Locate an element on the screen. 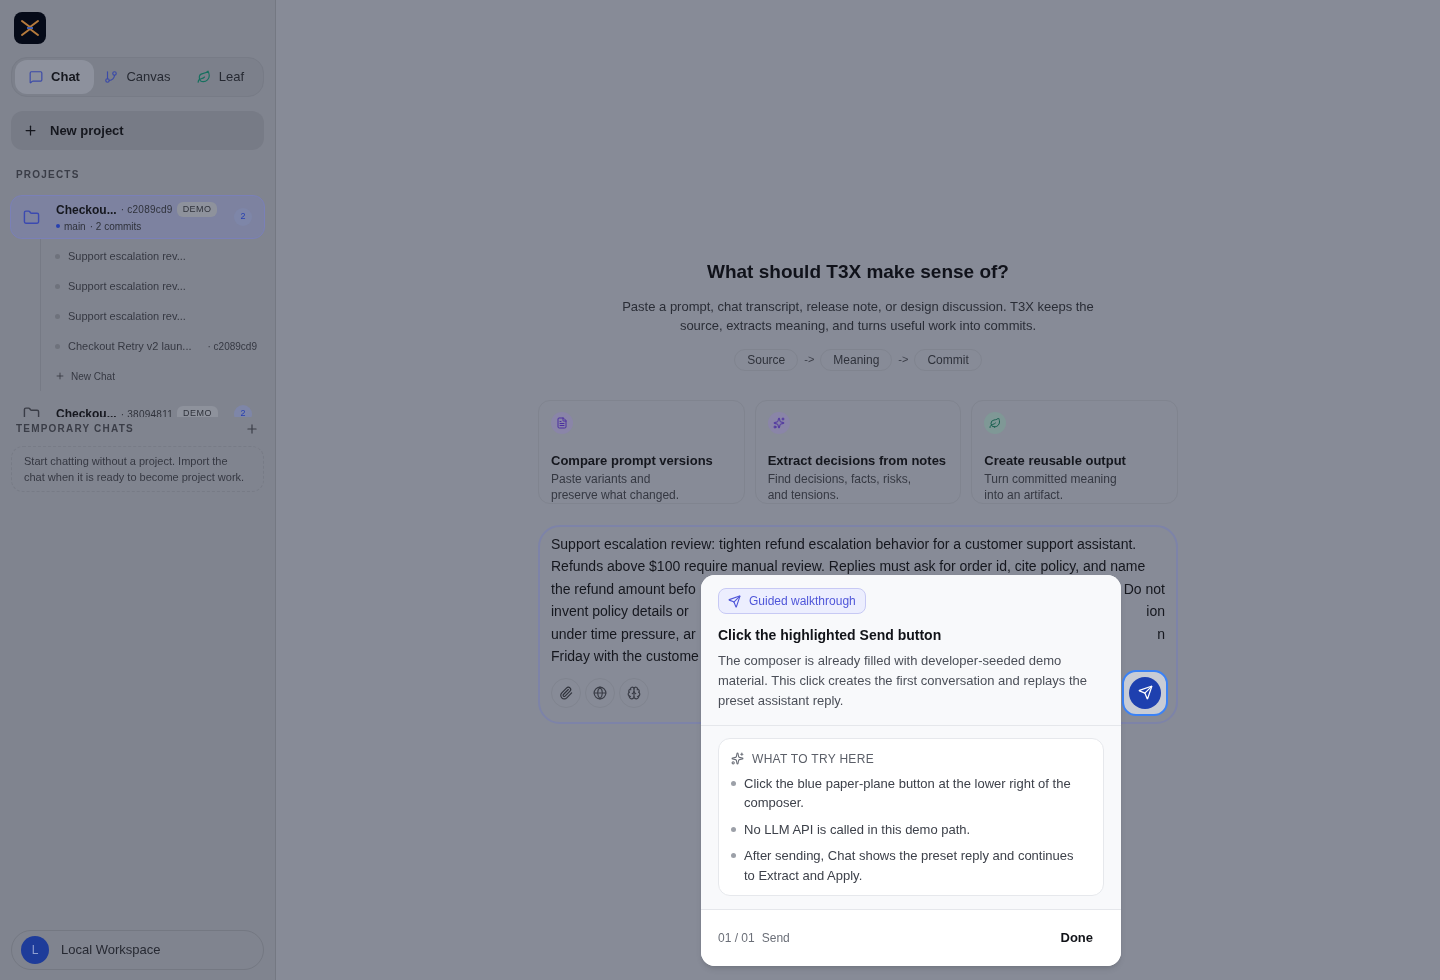  chat-bubble-icon is located at coordinates (36, 77).